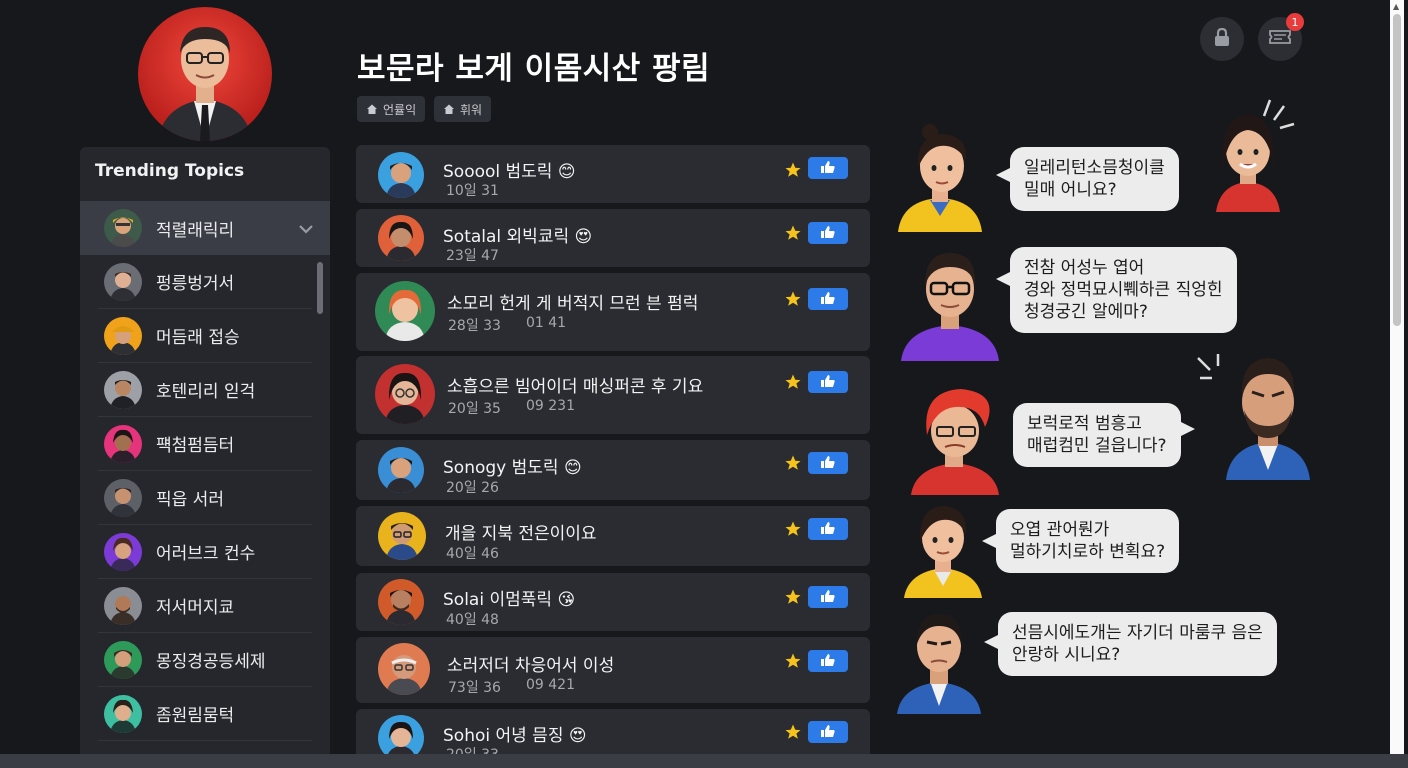  I want to click on feed-post: 소러저더 차응어서 이성 73일 36 09 421, so click(613, 670).